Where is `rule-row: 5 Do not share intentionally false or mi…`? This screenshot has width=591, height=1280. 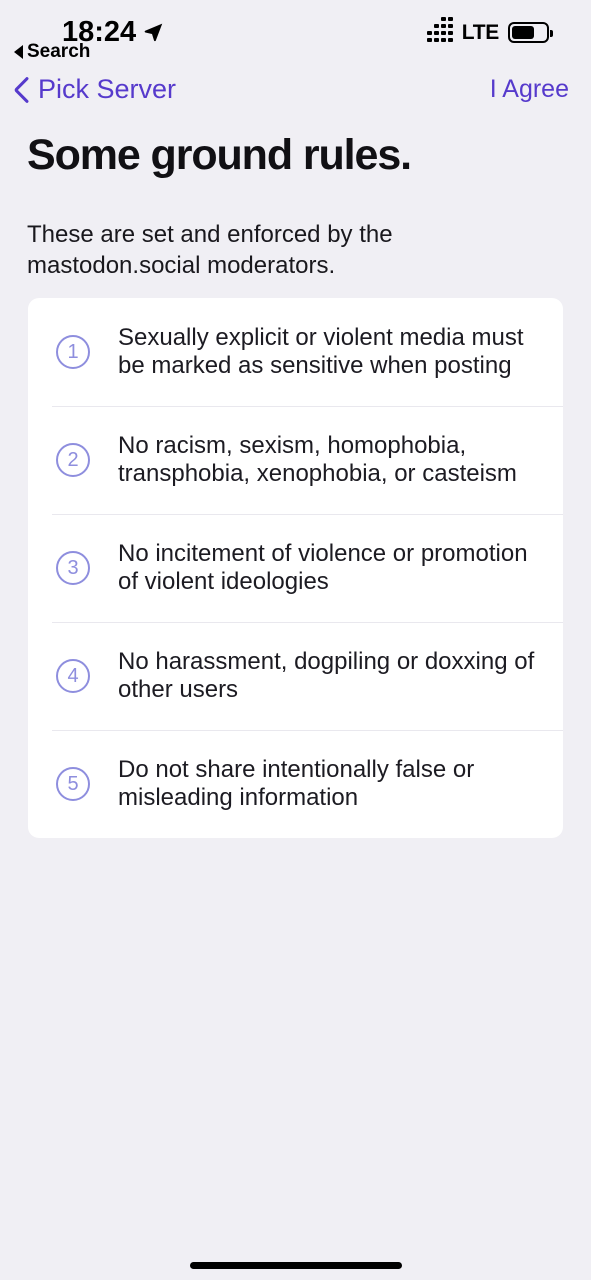 rule-row: 5 Do not share intentionally false or mi… is located at coordinates (295, 784).